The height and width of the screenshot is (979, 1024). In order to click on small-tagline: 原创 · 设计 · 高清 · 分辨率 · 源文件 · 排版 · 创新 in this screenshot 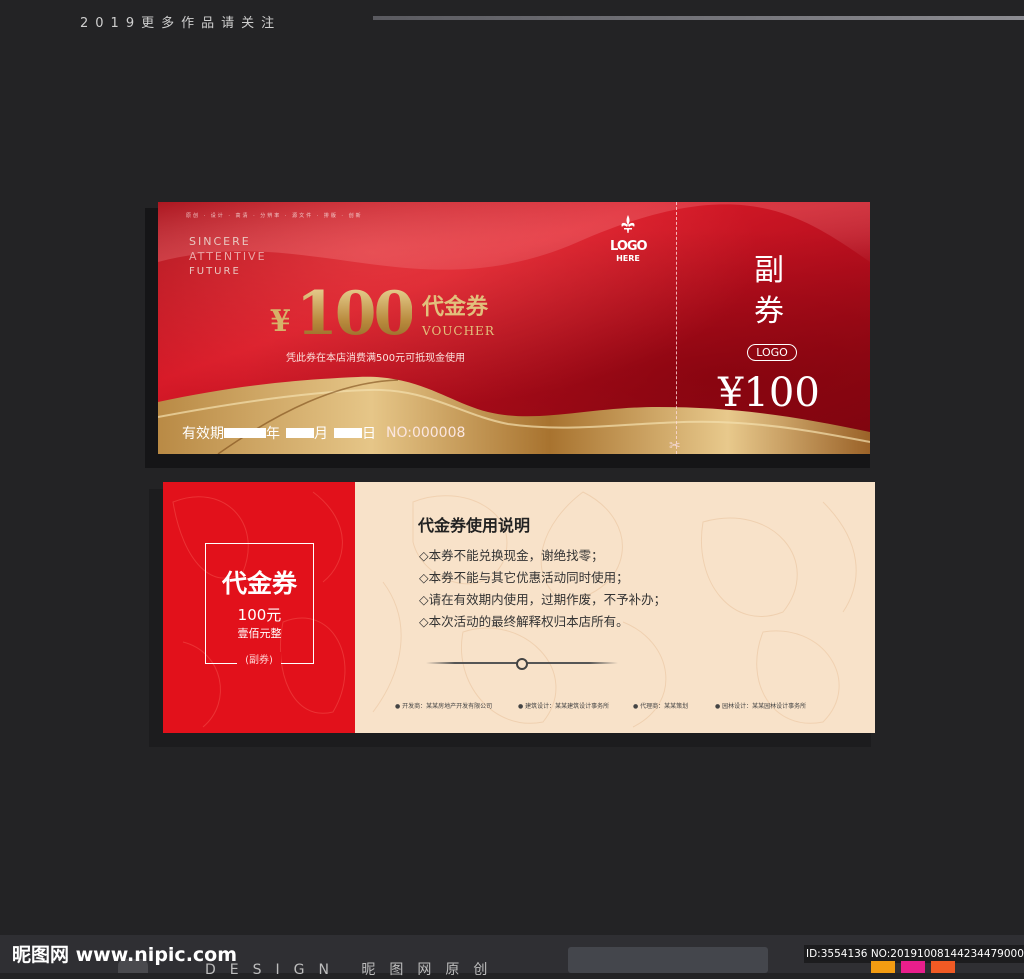, I will do `click(274, 216)`.